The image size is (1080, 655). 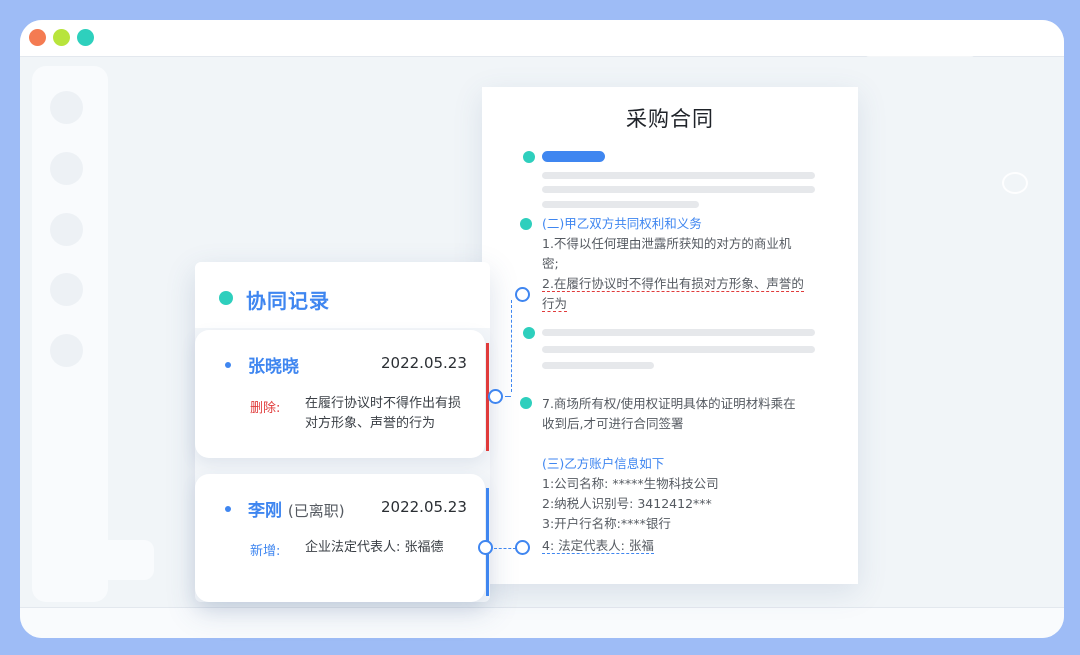 What do you see at coordinates (226, 298) in the screenshot?
I see `title-marker` at bounding box center [226, 298].